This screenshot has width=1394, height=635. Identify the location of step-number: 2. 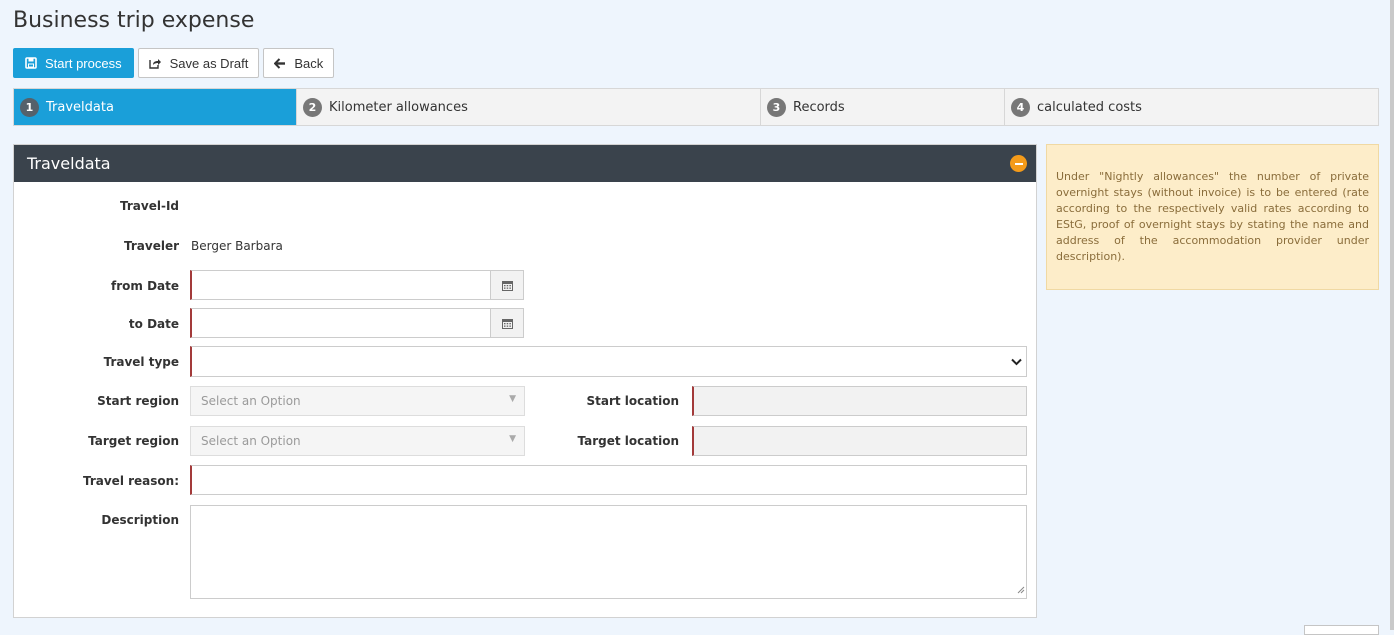
(312, 107).